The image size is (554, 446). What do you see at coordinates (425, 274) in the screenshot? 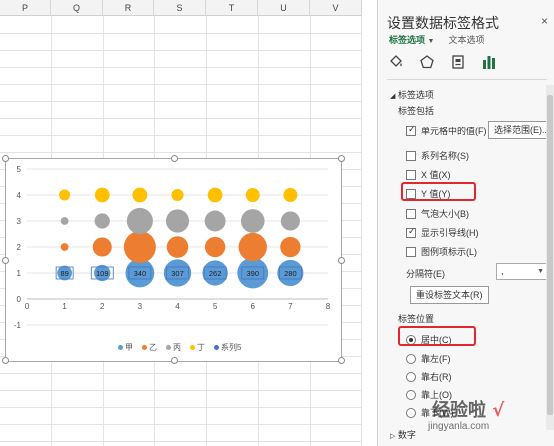
I see `separator-label: 分隔符(E)` at bounding box center [425, 274].